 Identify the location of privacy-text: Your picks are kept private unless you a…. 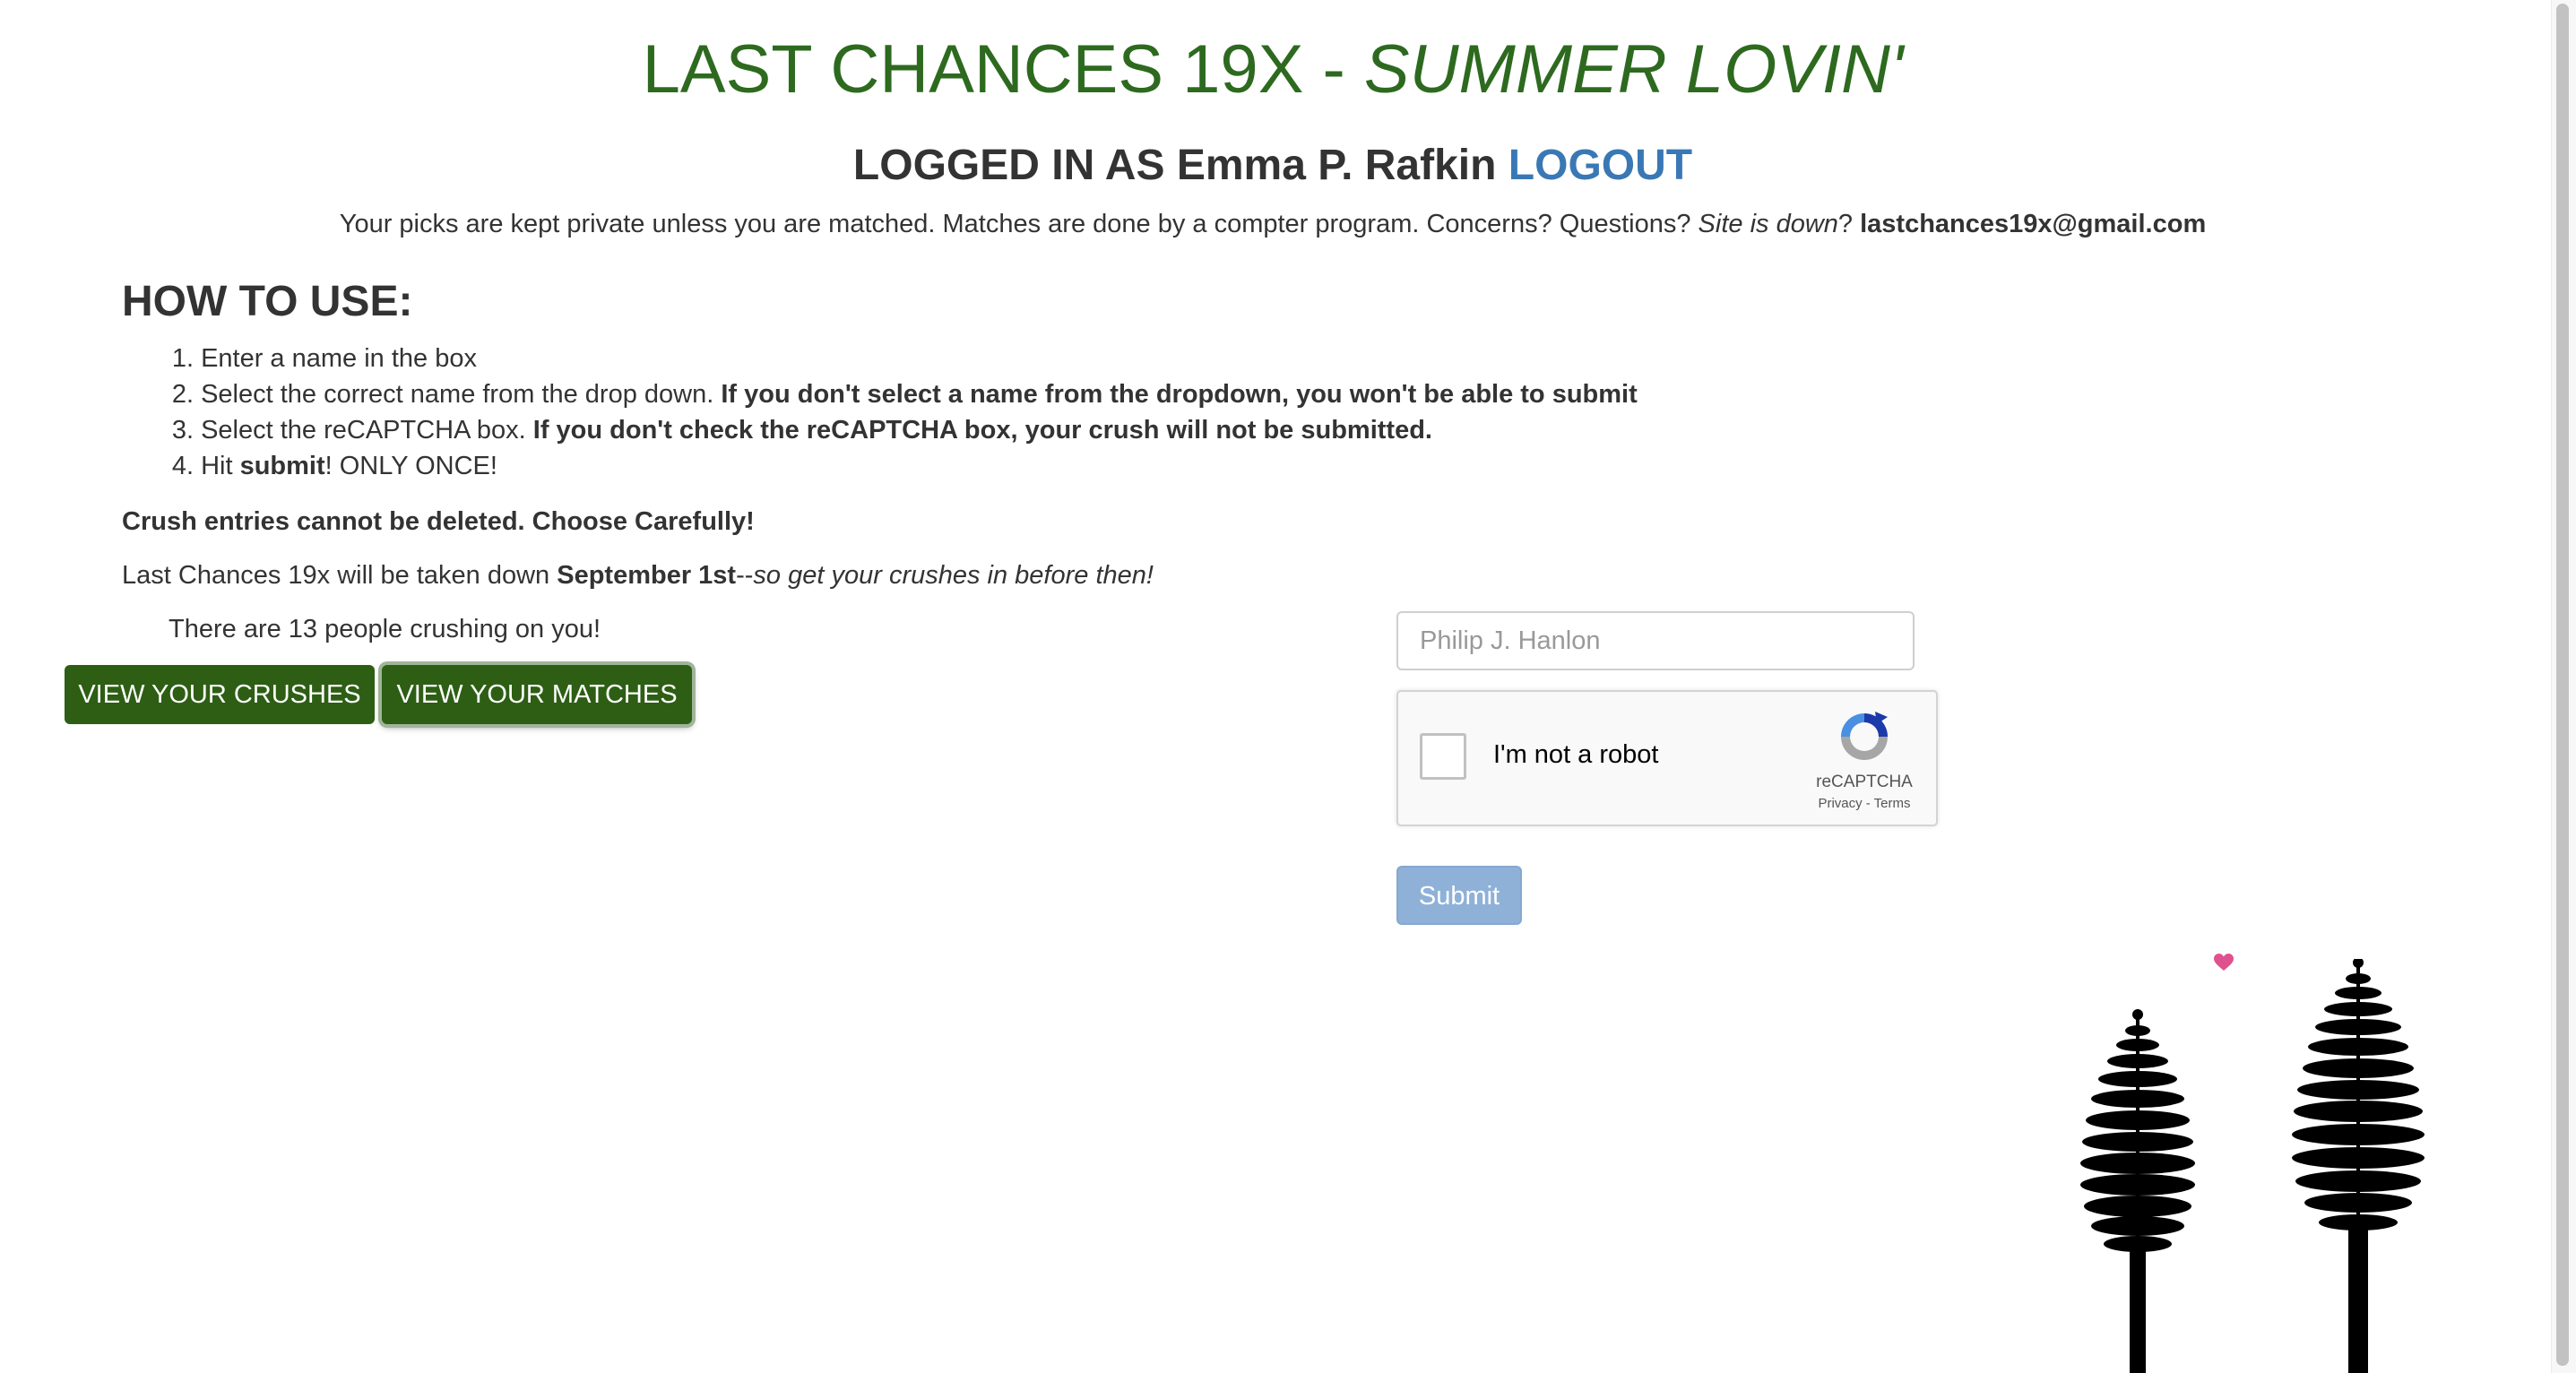
(1019, 224).